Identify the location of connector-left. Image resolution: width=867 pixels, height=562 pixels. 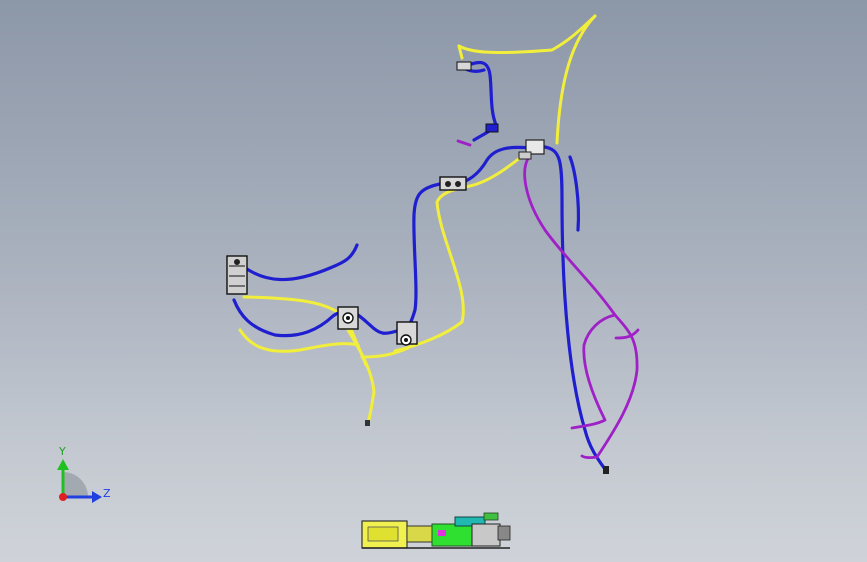
(237, 275).